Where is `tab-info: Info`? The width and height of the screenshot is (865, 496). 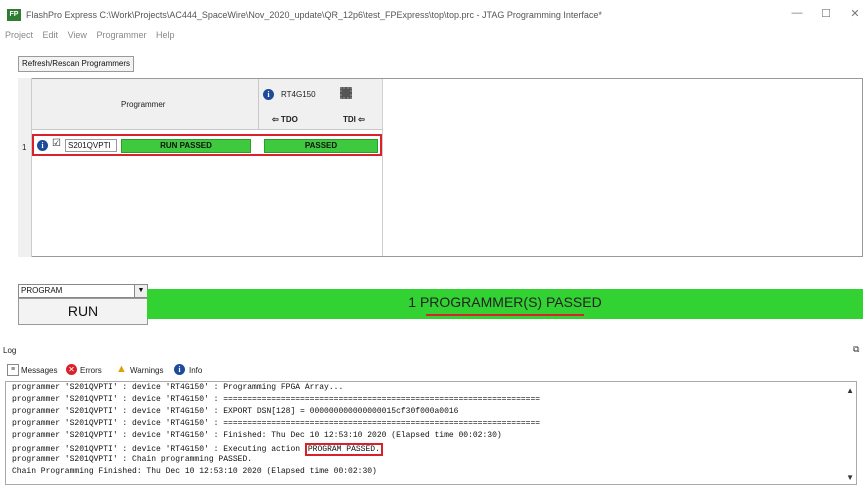
tab-info: Info is located at coordinates (195, 370).